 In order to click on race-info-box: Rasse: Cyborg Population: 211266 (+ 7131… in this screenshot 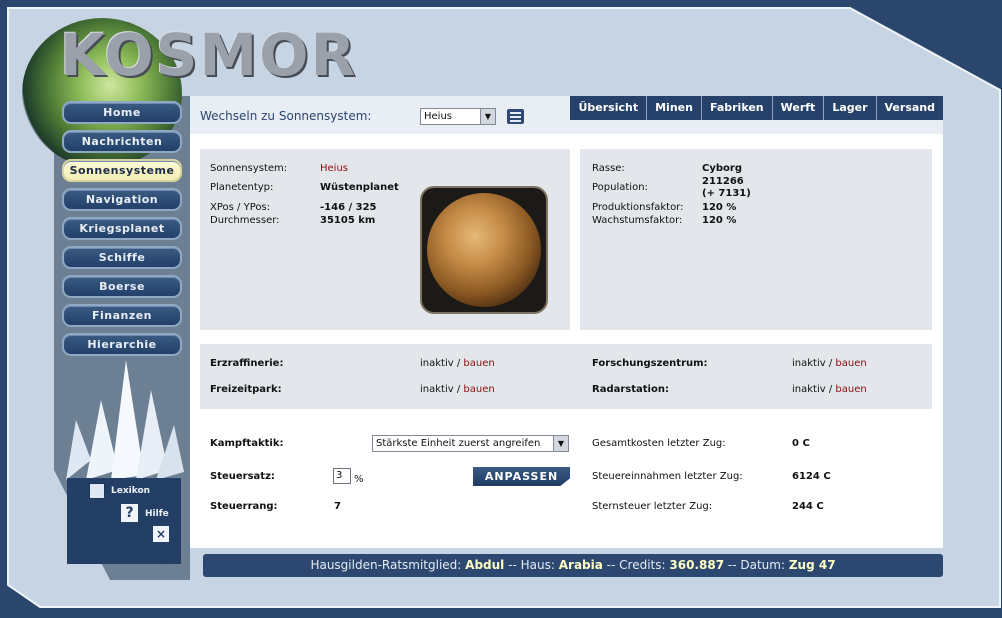, I will do `click(756, 239)`.